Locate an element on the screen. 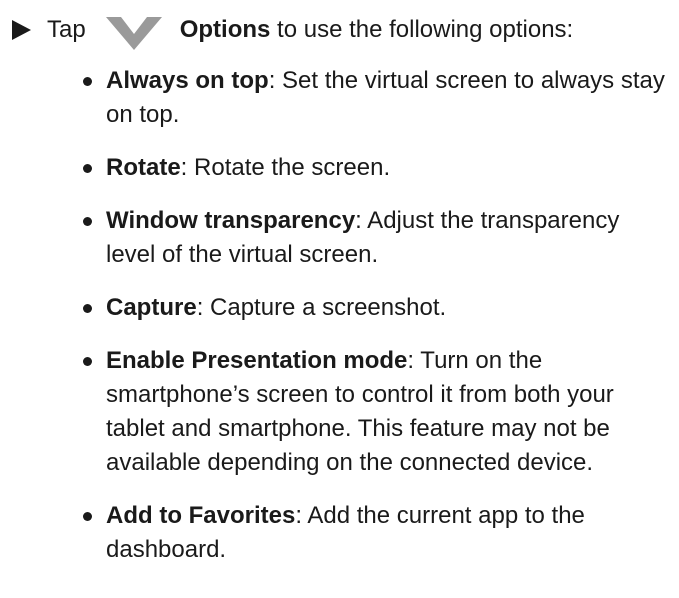  option-description: : Capture a screenshot. is located at coordinates (321, 307).